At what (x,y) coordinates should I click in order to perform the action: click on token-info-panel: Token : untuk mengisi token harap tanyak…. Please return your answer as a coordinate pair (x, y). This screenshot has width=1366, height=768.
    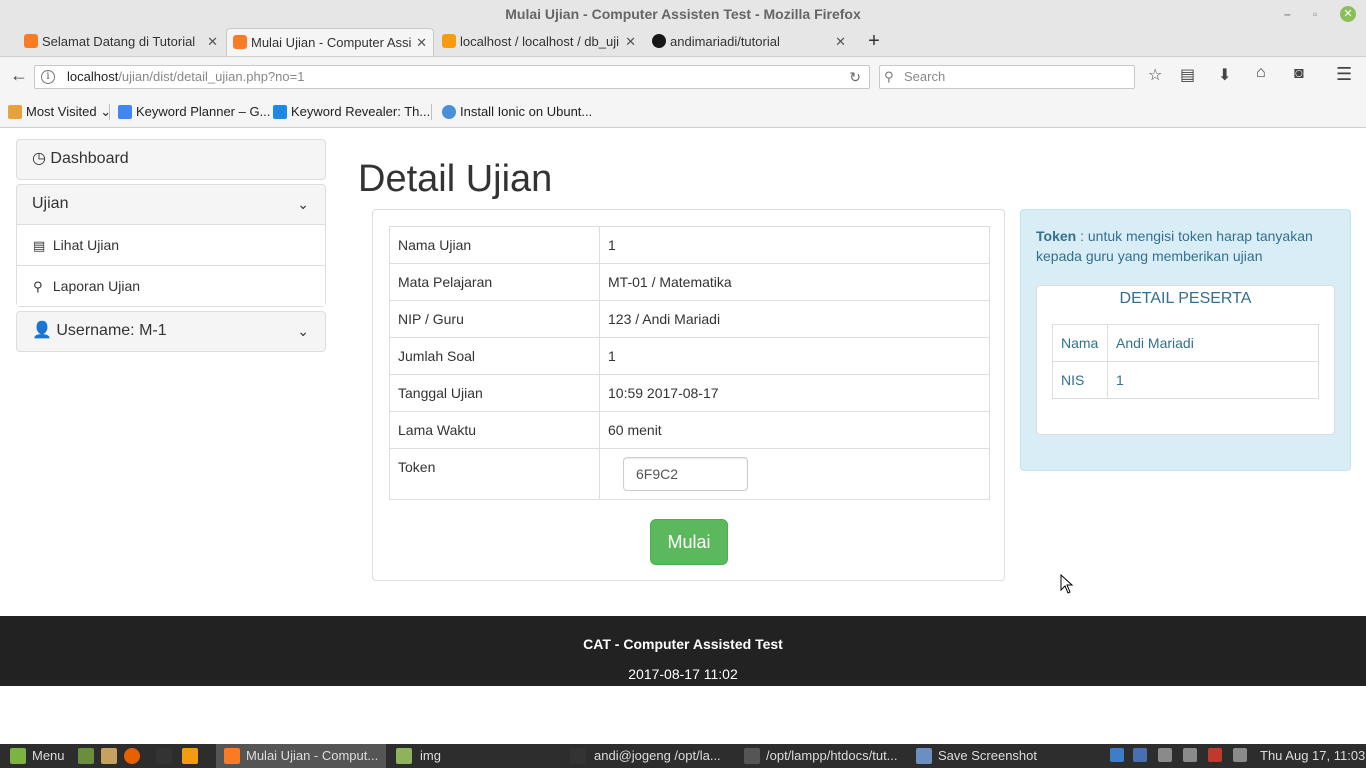
    Looking at the image, I should click on (1185, 340).